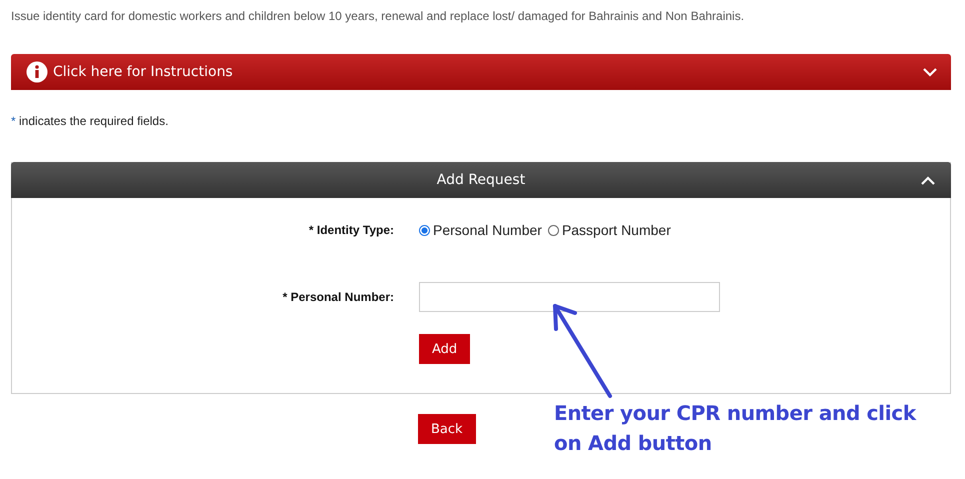  What do you see at coordinates (351, 230) in the screenshot?
I see `field-label: * Identity Type:` at bounding box center [351, 230].